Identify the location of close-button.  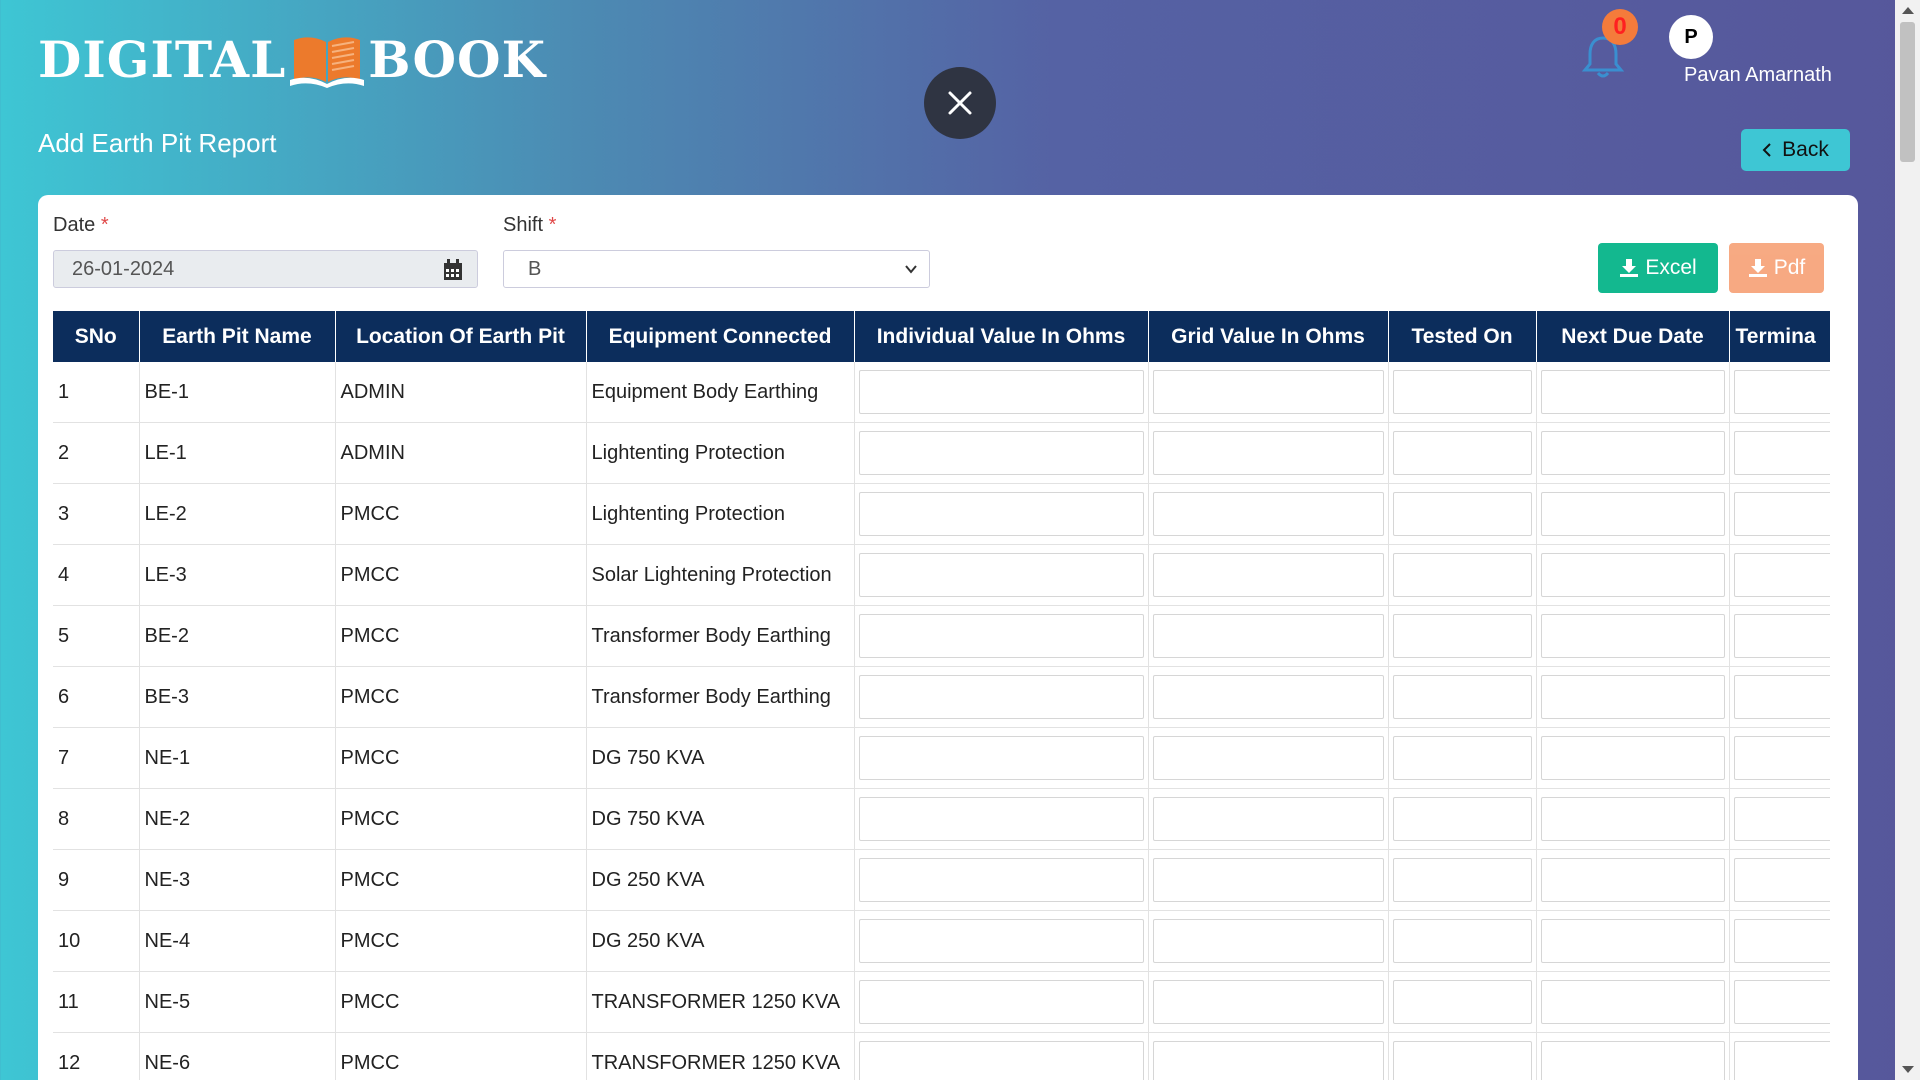
(960, 103).